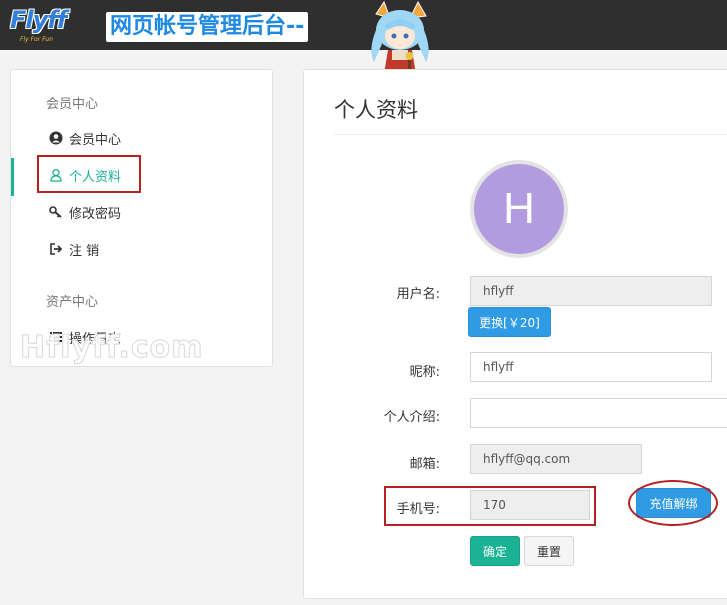  I want to click on nickname-field: hflyff, so click(591, 367).